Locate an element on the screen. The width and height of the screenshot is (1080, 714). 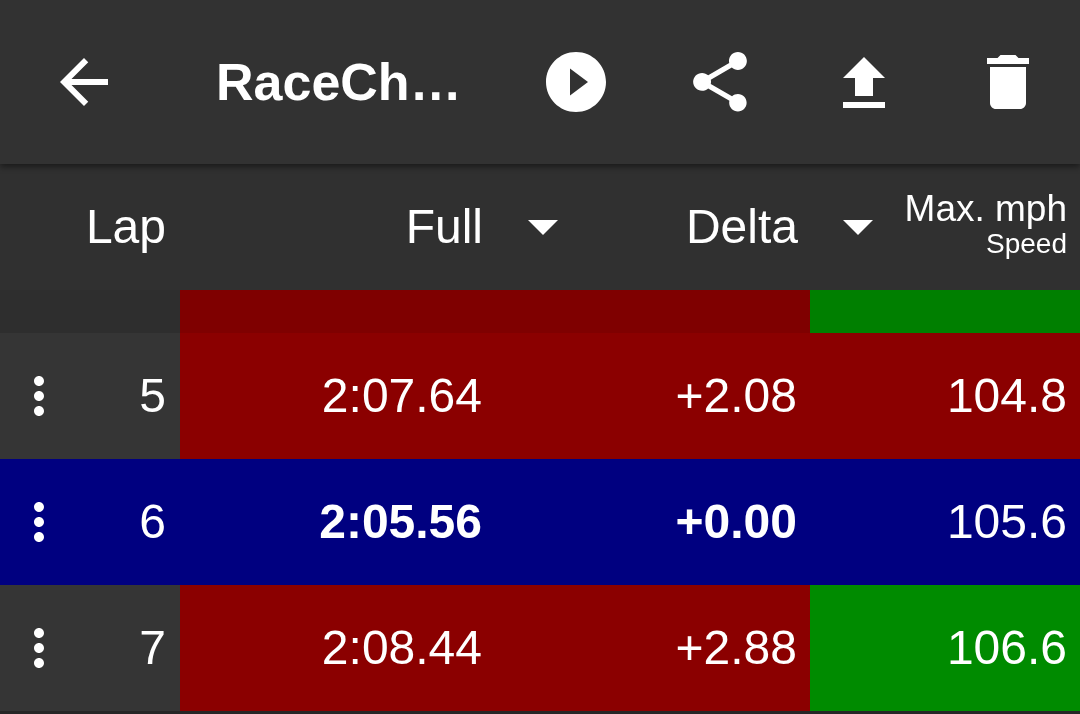
table-cell: 106.6 is located at coordinates (945, 648).